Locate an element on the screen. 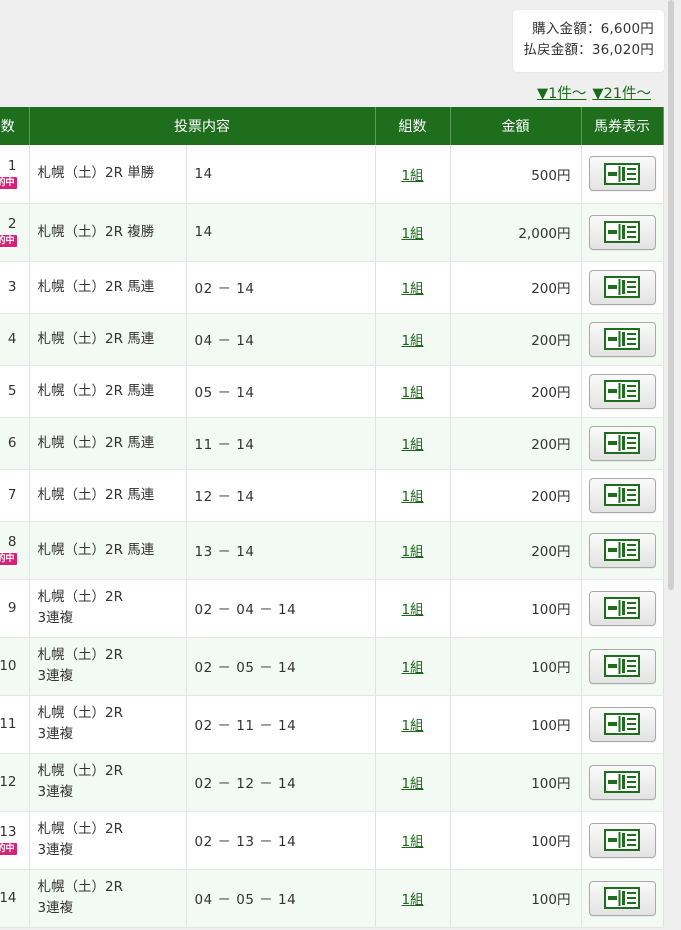 This screenshot has width=681, height=930. row-number-cell: 5 is located at coordinates (15, 391).